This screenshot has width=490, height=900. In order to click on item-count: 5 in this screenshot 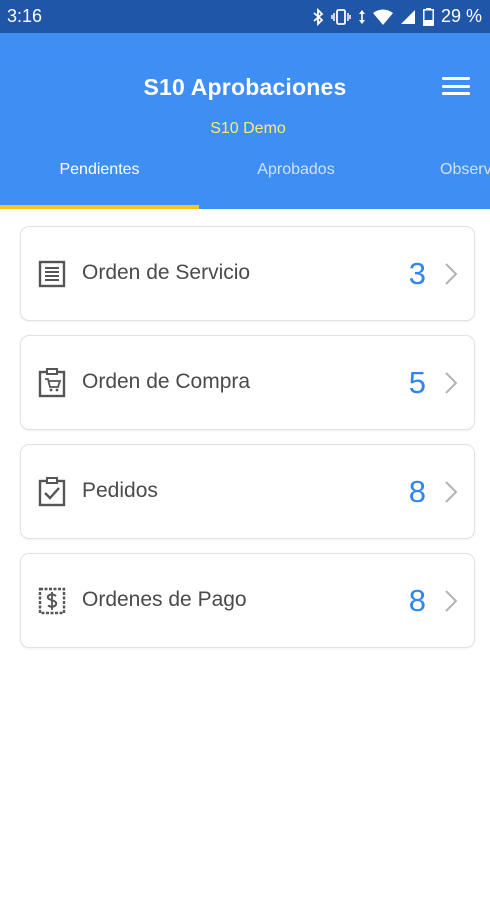, I will do `click(417, 382)`.